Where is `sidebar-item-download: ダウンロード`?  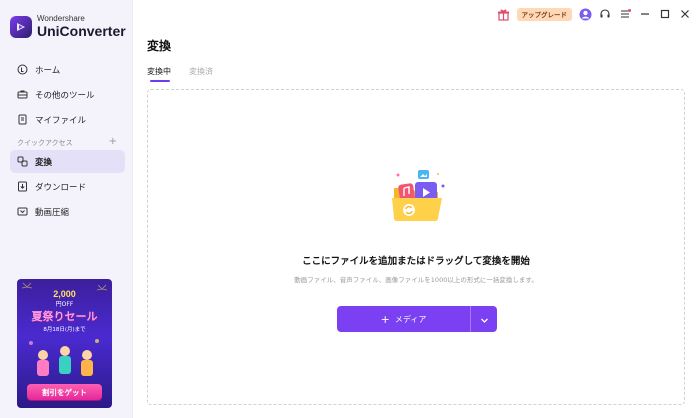
sidebar-item-download: ダウンロード is located at coordinates (67, 186).